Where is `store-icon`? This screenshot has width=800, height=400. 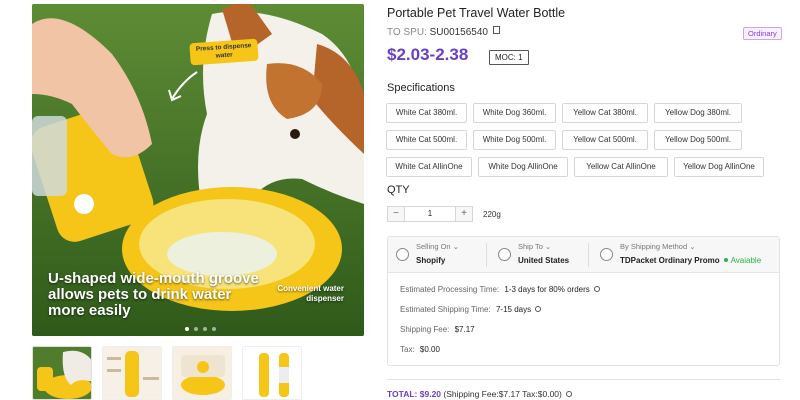
store-icon is located at coordinates (402, 254).